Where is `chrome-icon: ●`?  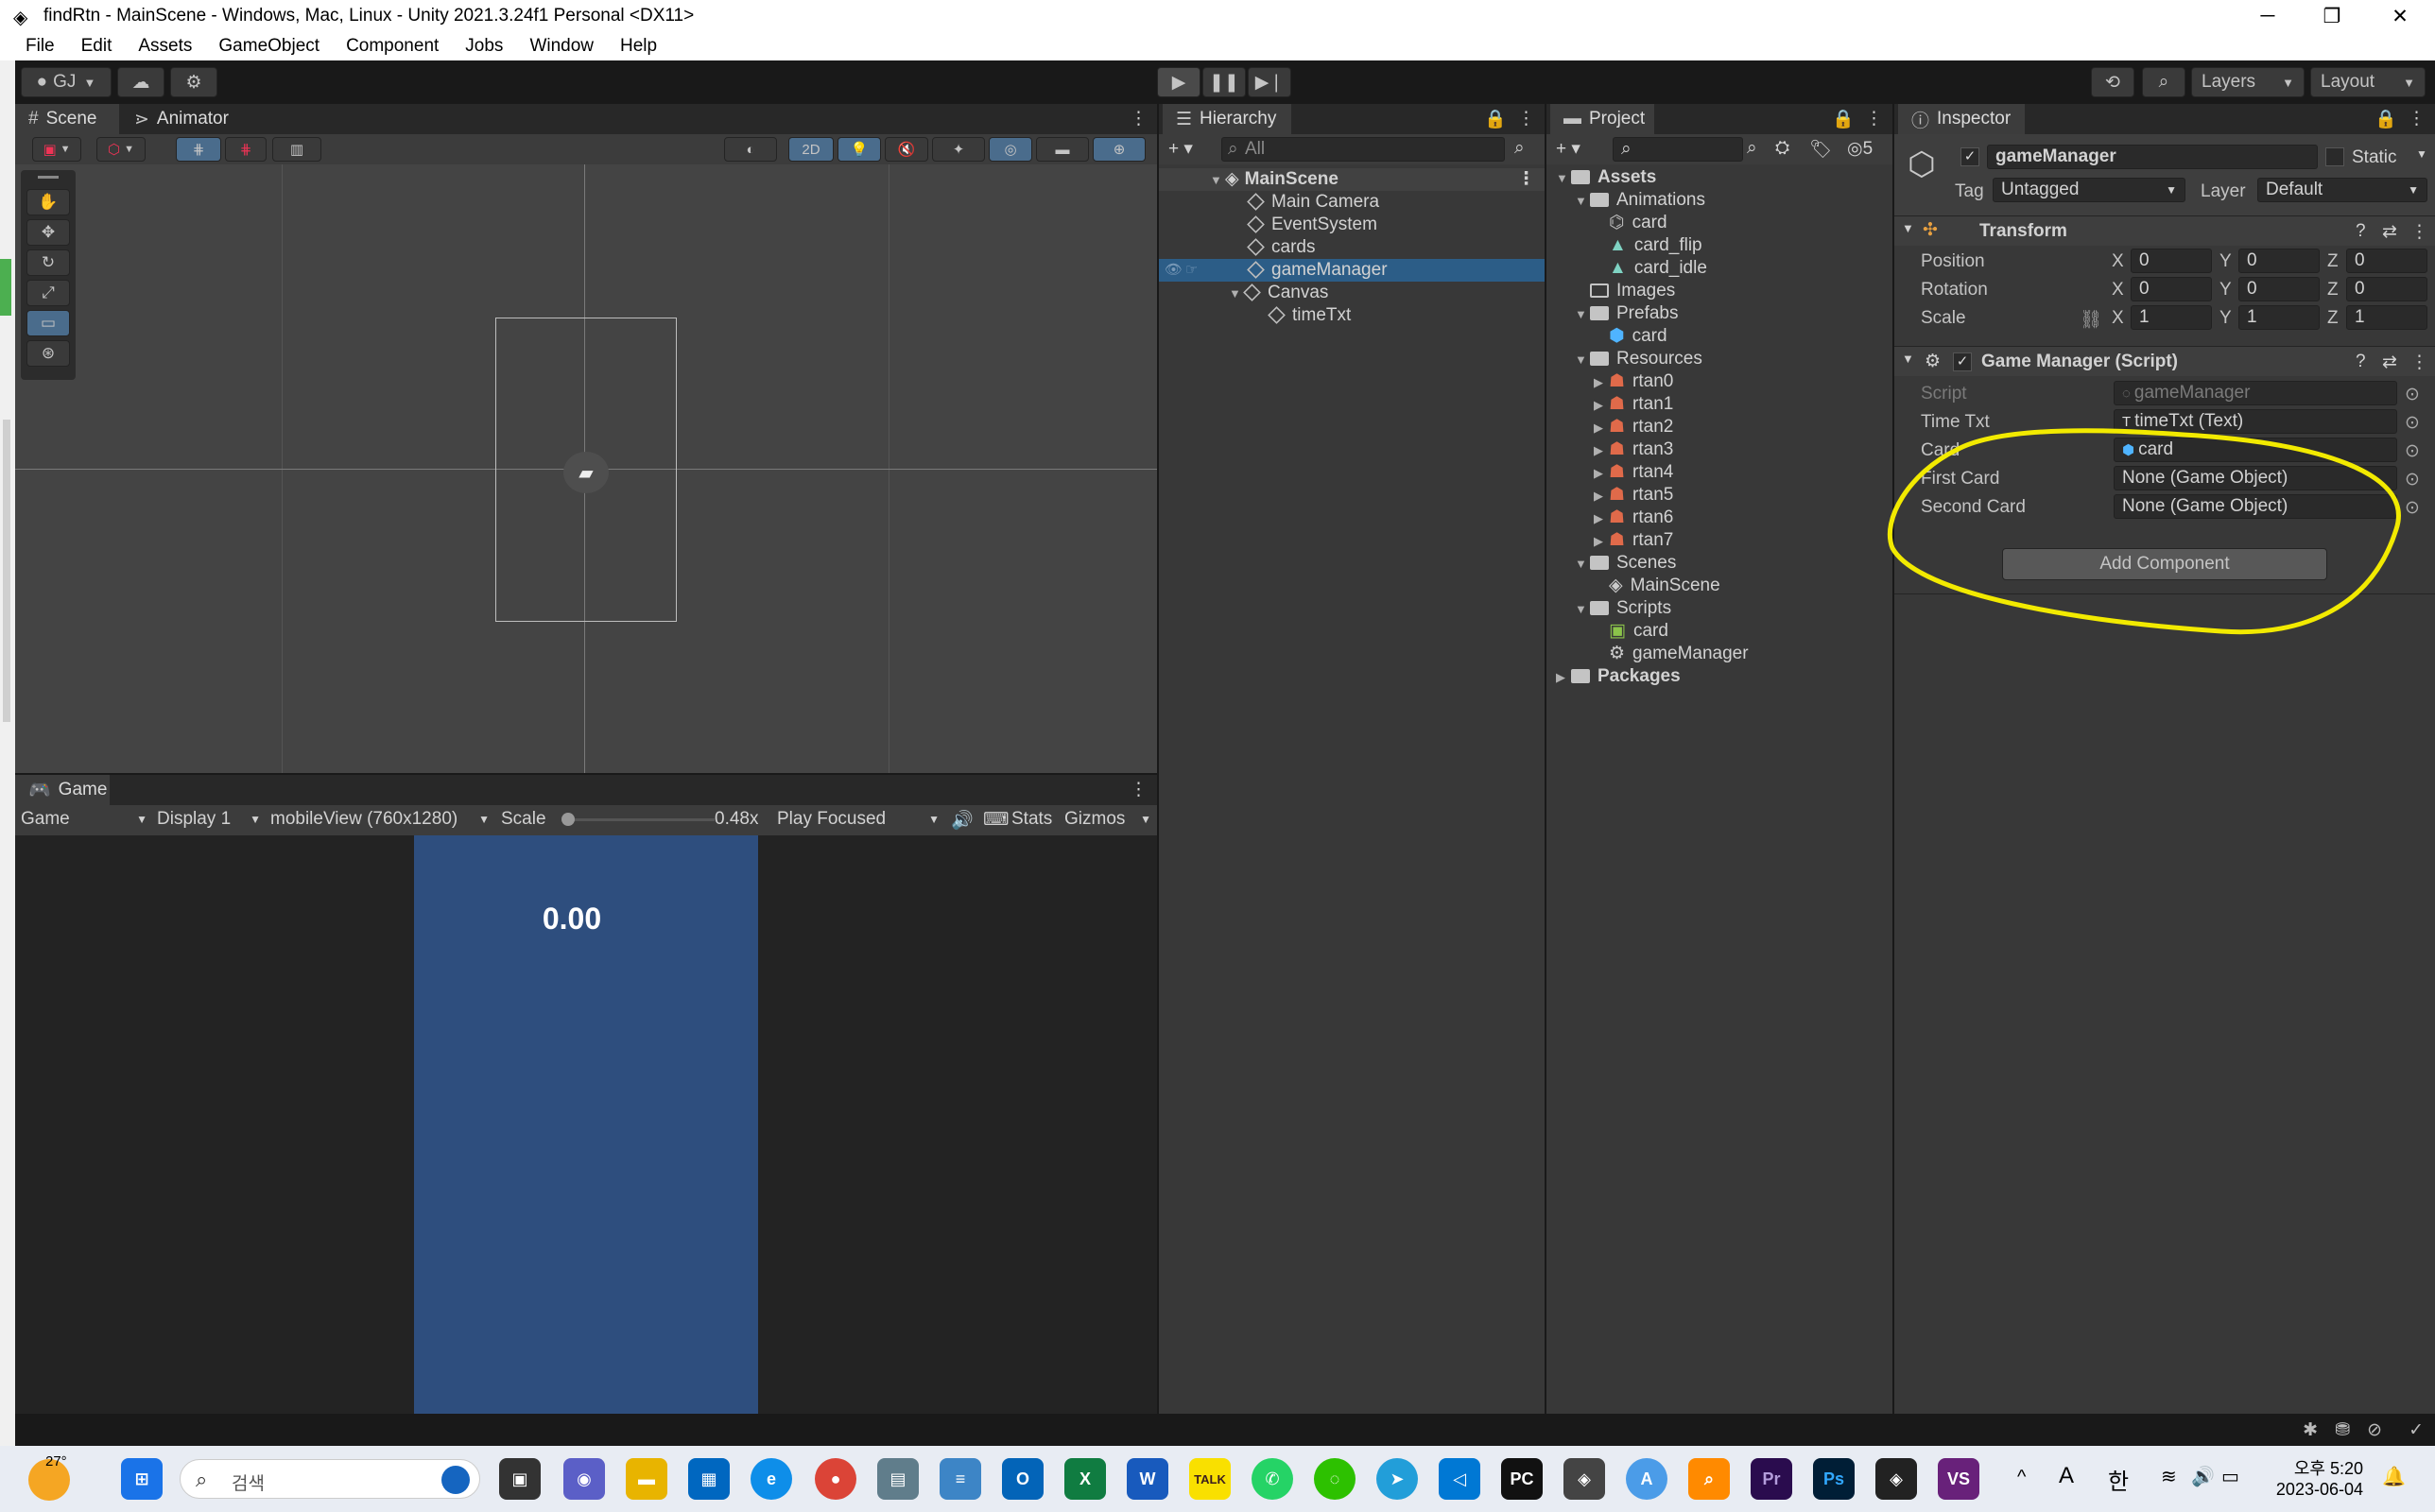 chrome-icon: ● is located at coordinates (836, 1479).